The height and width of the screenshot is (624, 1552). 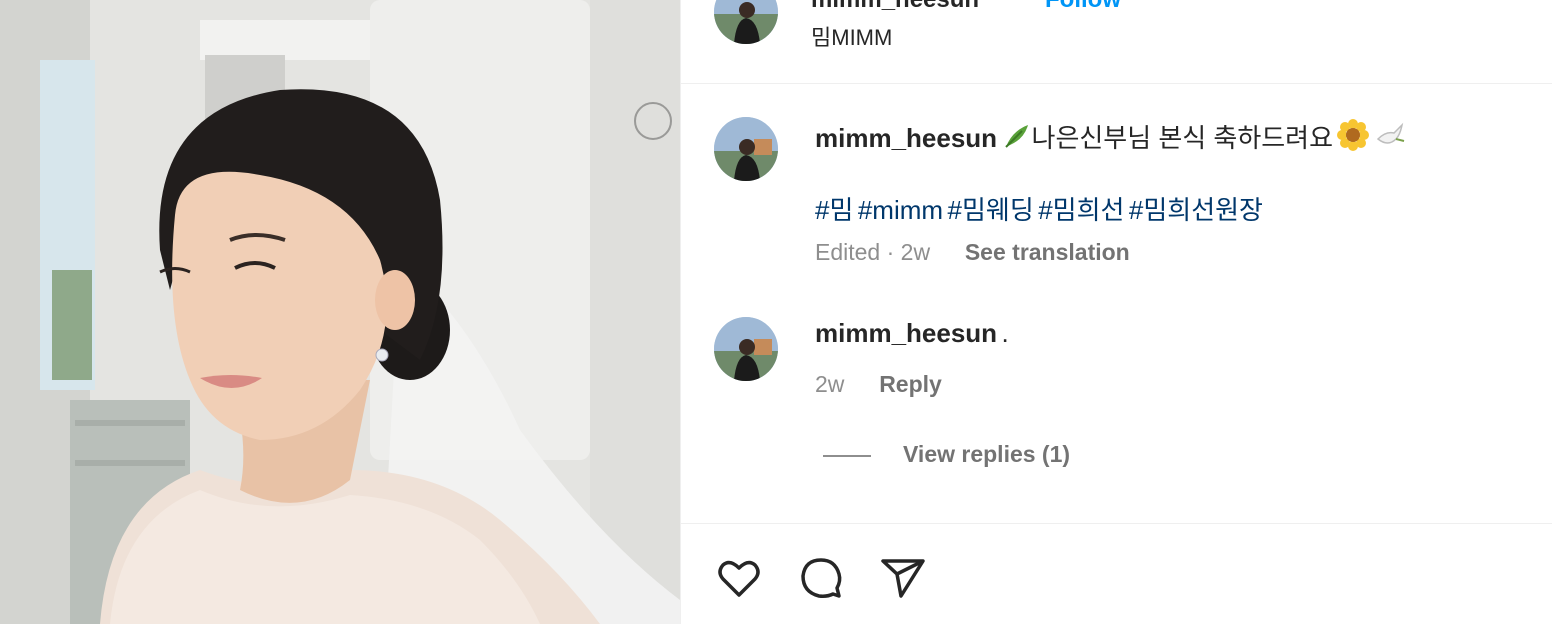 I want to click on comment-meta: Edited · 2w See translation, so click(x=972, y=252).